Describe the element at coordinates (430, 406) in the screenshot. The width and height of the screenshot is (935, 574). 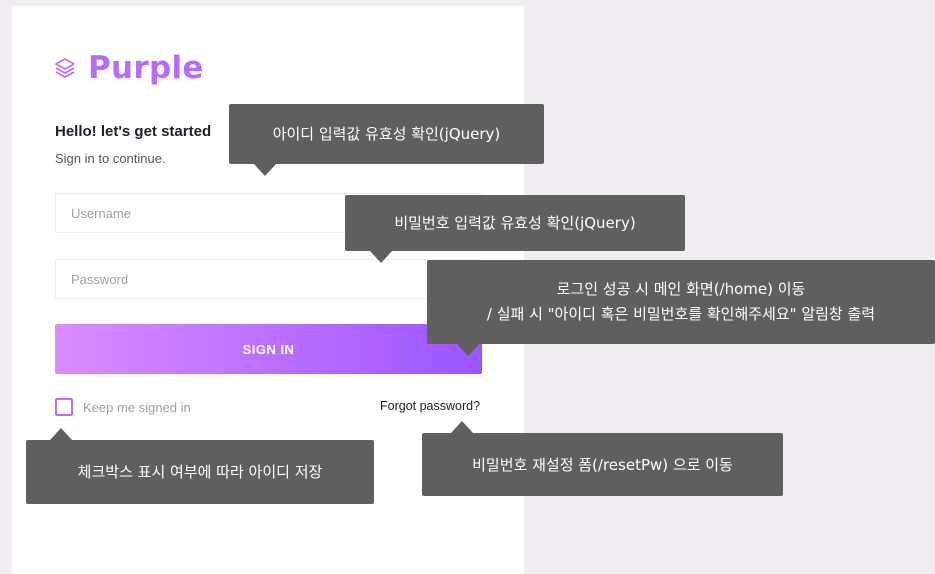
I see `forgot-password-link: Forgot password?` at that location.